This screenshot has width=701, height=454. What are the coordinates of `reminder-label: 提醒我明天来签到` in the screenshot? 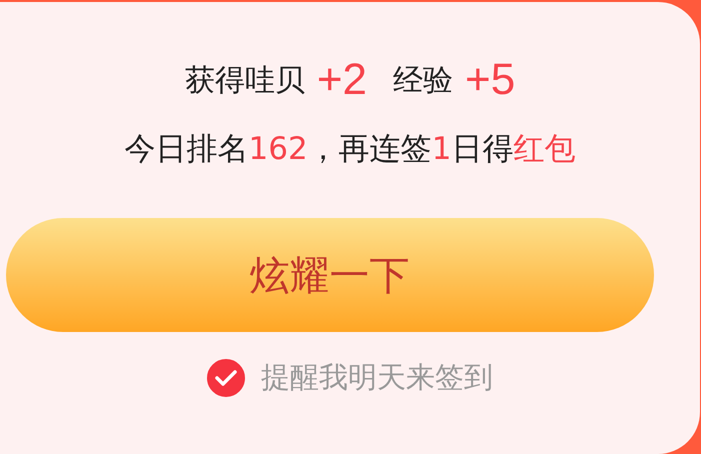 It's located at (377, 378).